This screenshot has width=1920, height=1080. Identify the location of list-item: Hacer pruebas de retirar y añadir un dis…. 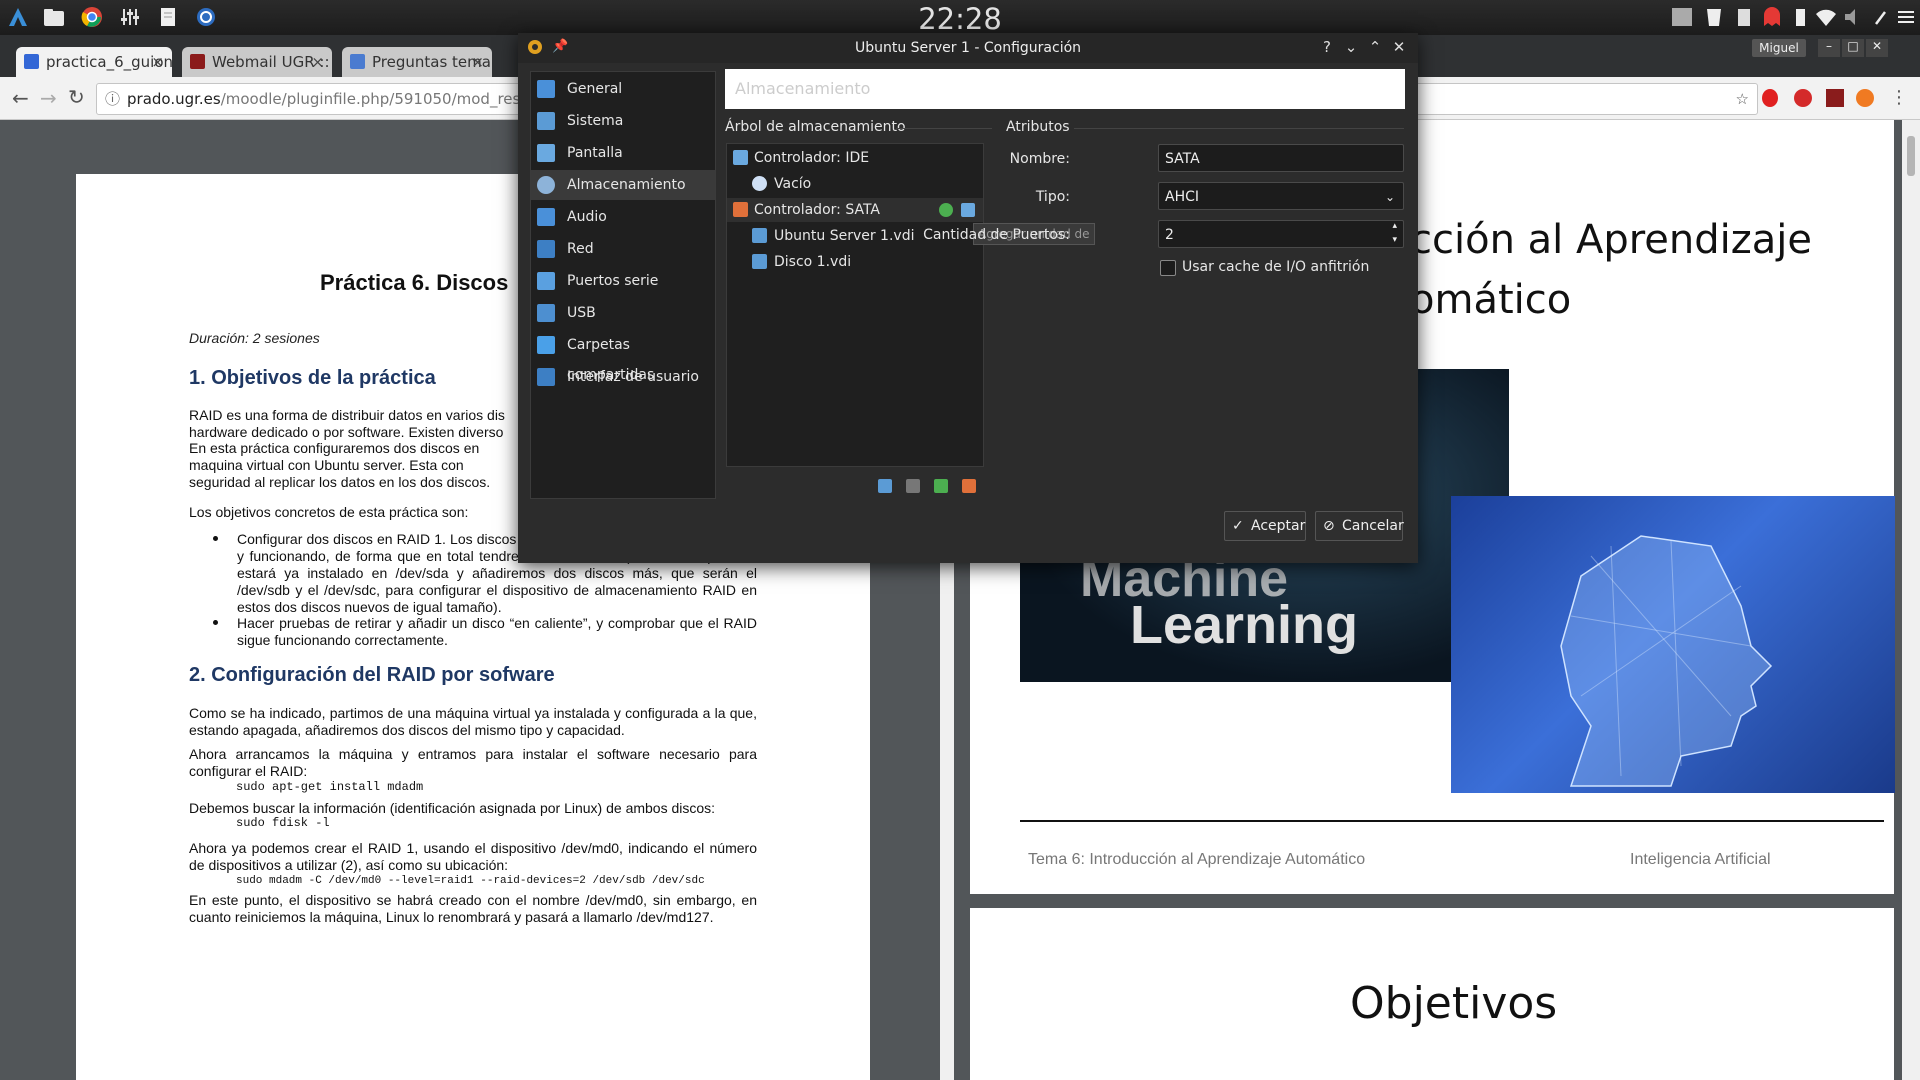
(497, 631).